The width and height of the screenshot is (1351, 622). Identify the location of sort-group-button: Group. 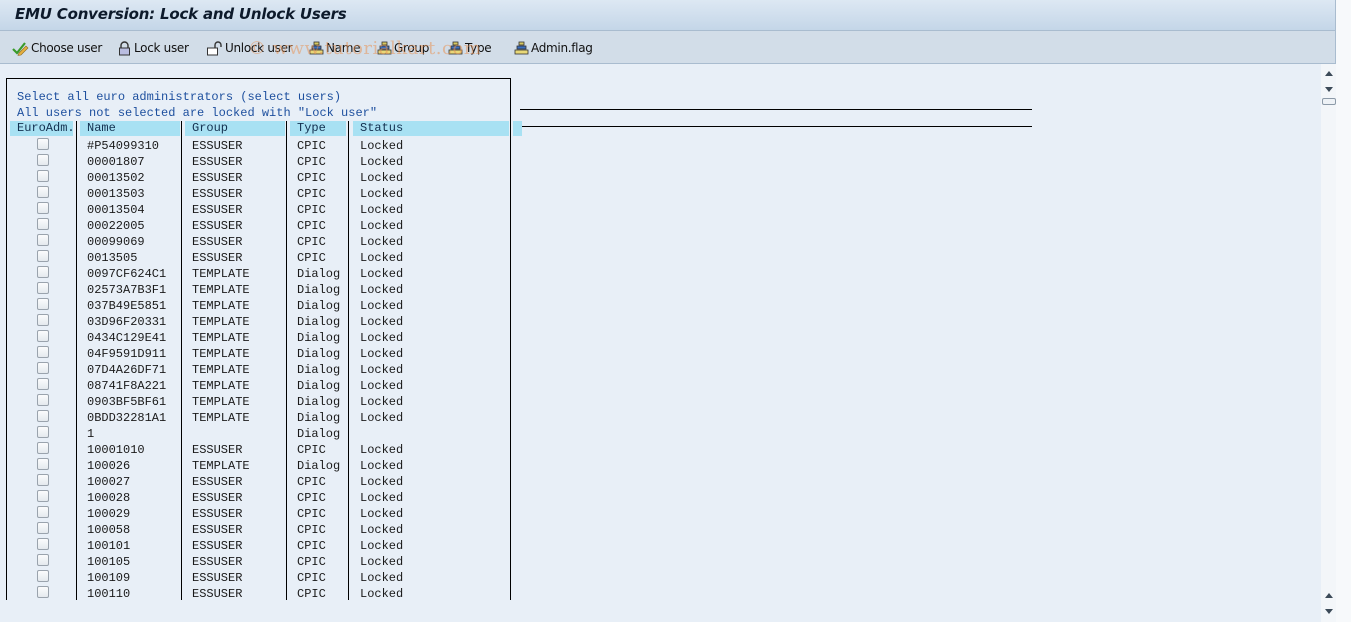
(403, 48).